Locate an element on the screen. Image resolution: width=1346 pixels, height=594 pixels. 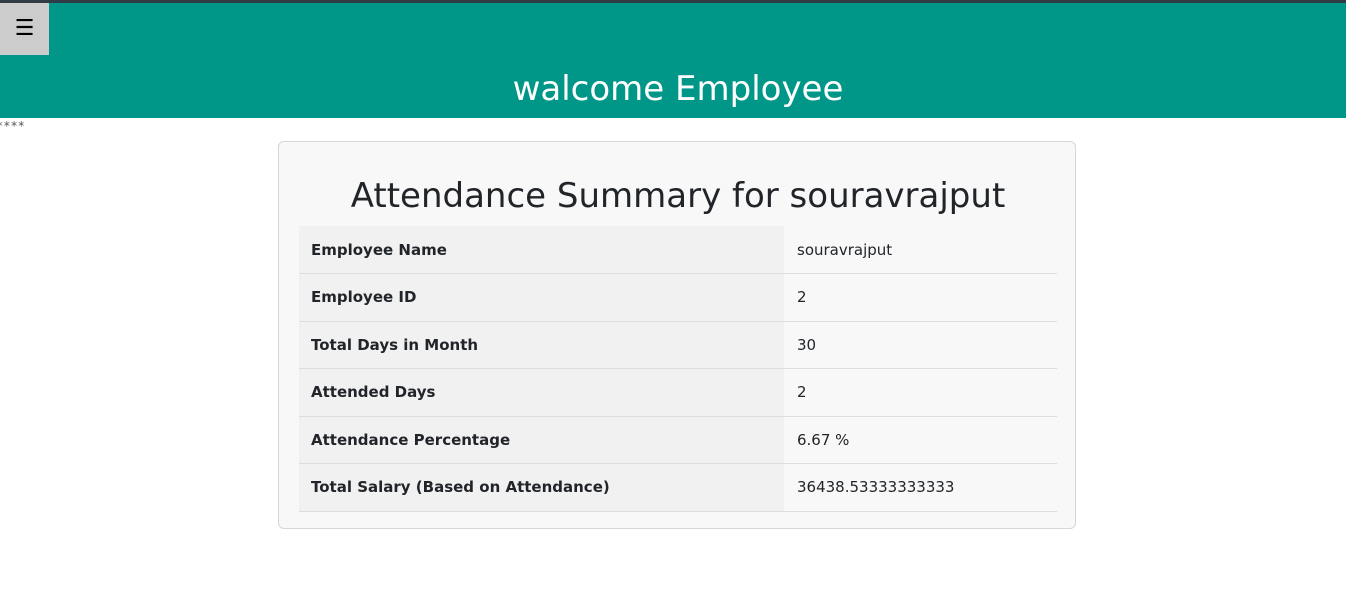
table-row: Employee Name souravrajput is located at coordinates (678, 250).